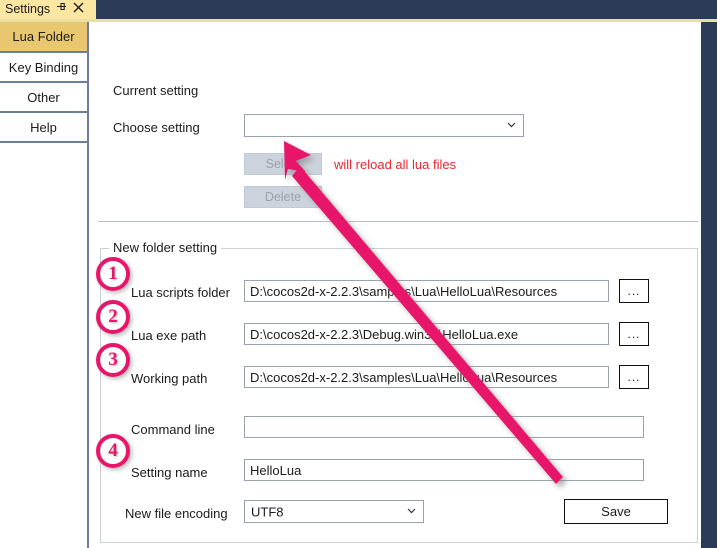 This screenshot has height=548, width=717. What do you see at coordinates (156, 127) in the screenshot?
I see `choose-setting-label: Choose setting` at bounding box center [156, 127].